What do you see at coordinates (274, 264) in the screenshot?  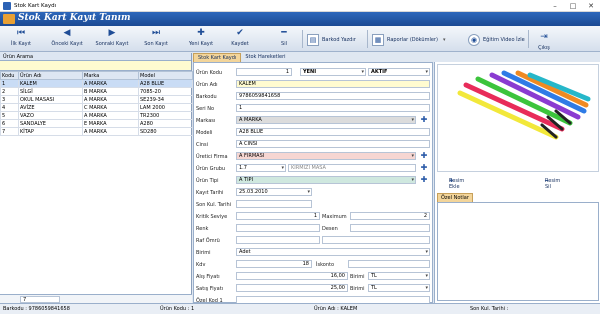 I see `vat-field: 18` at bounding box center [274, 264].